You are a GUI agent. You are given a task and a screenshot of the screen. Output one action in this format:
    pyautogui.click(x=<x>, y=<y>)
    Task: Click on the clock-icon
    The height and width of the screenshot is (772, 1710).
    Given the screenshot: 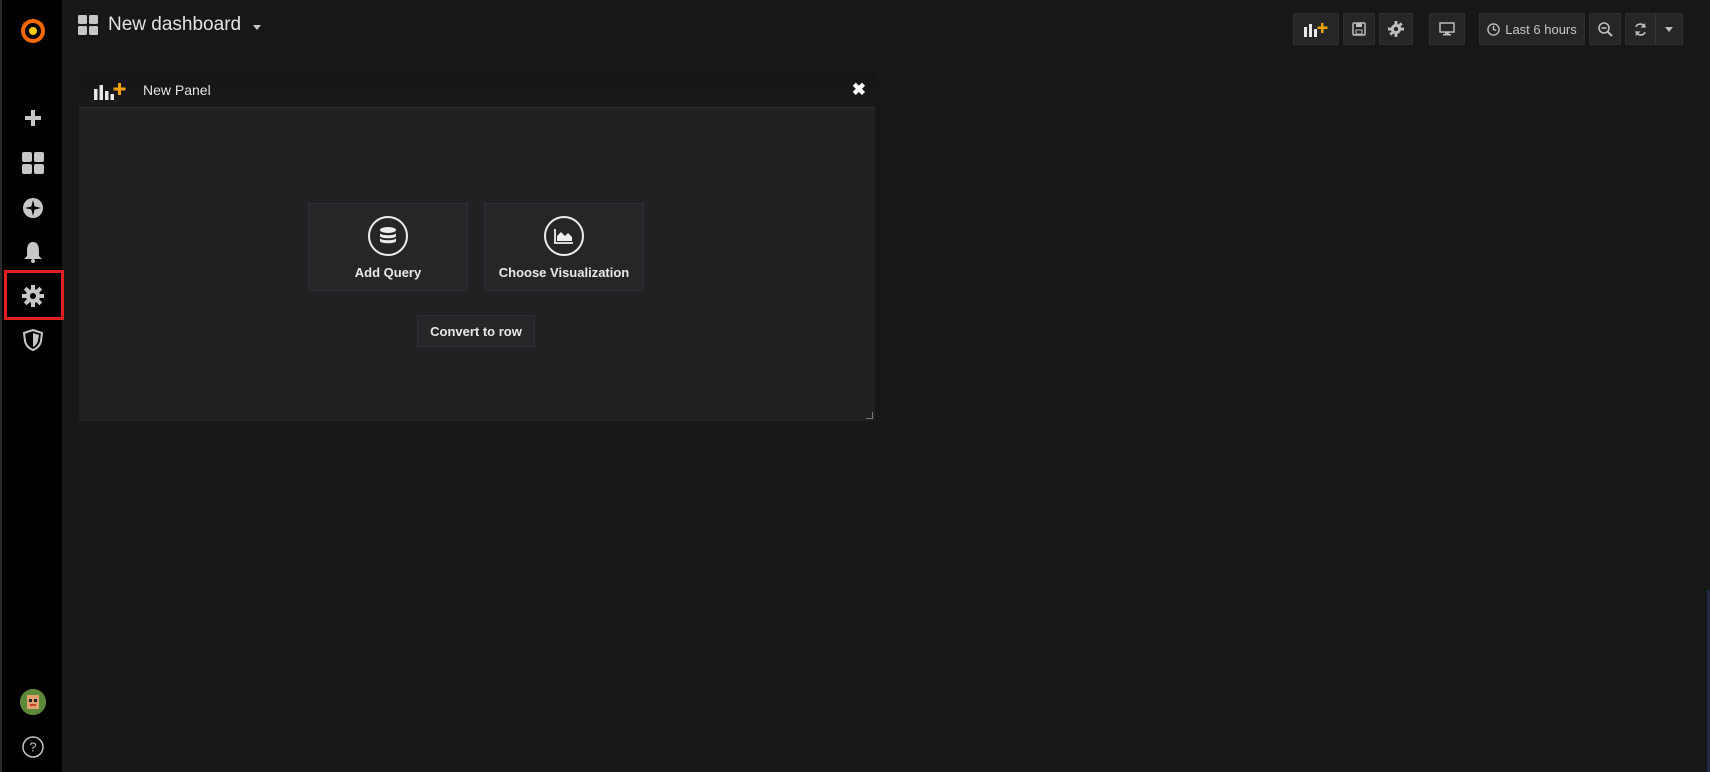 What is the action you would take?
    pyautogui.click(x=1493, y=29)
    